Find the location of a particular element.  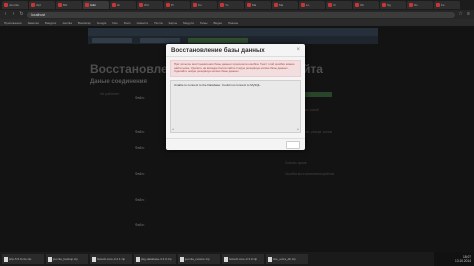

download-item: joomla_restore.zip is located at coordinates (199, 259).